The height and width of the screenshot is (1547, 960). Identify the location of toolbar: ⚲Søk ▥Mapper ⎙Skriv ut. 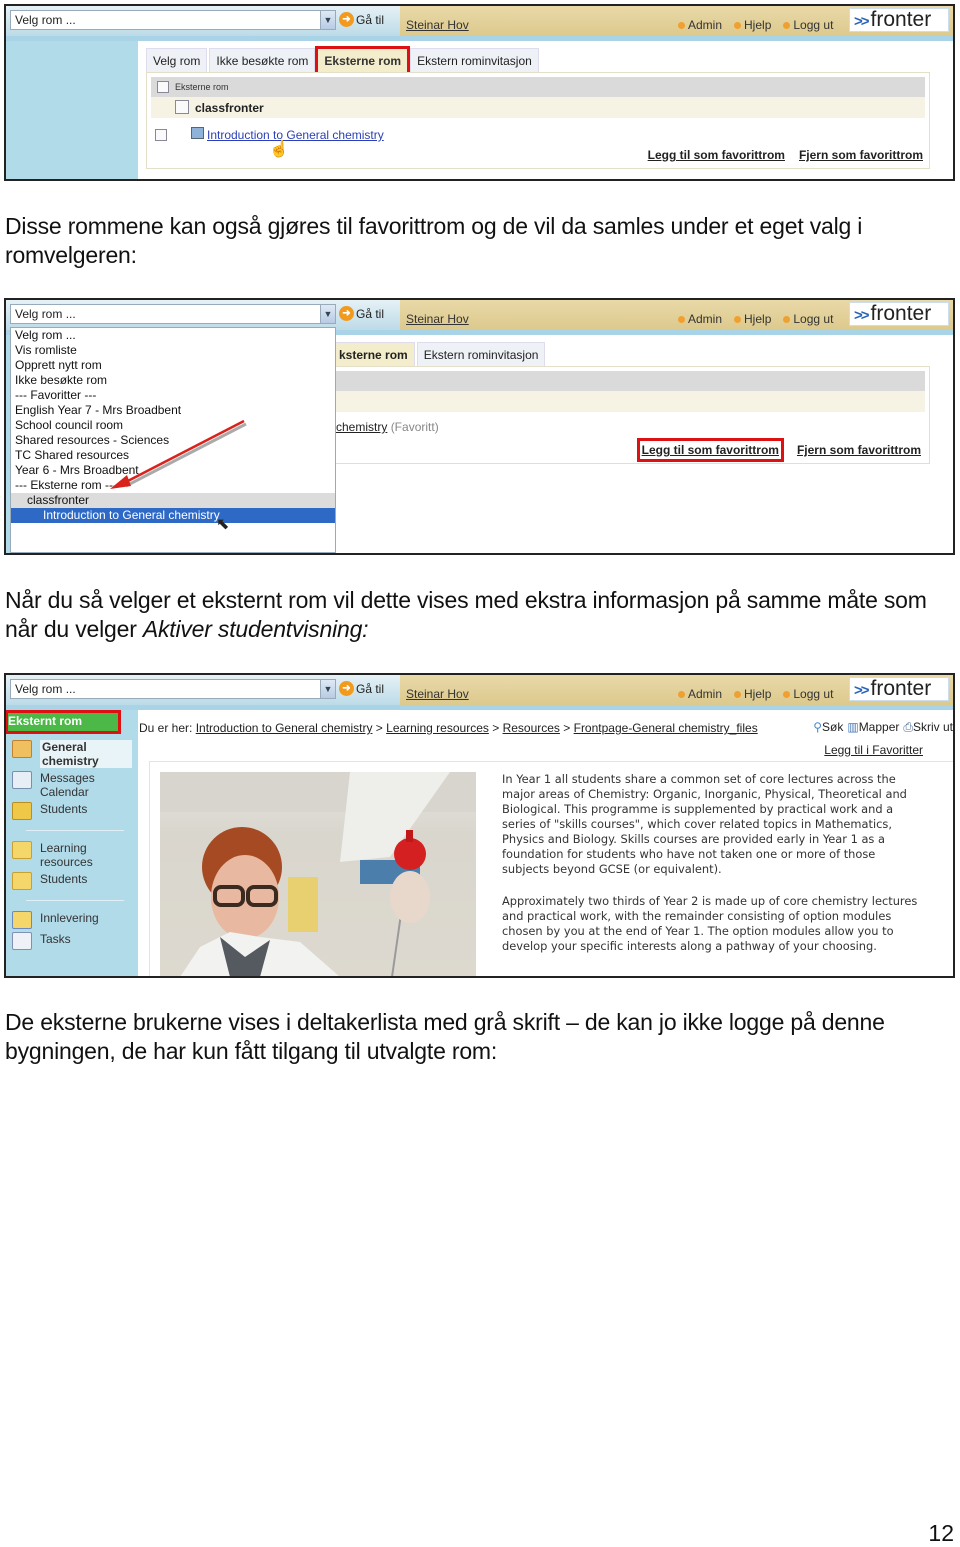
(883, 727).